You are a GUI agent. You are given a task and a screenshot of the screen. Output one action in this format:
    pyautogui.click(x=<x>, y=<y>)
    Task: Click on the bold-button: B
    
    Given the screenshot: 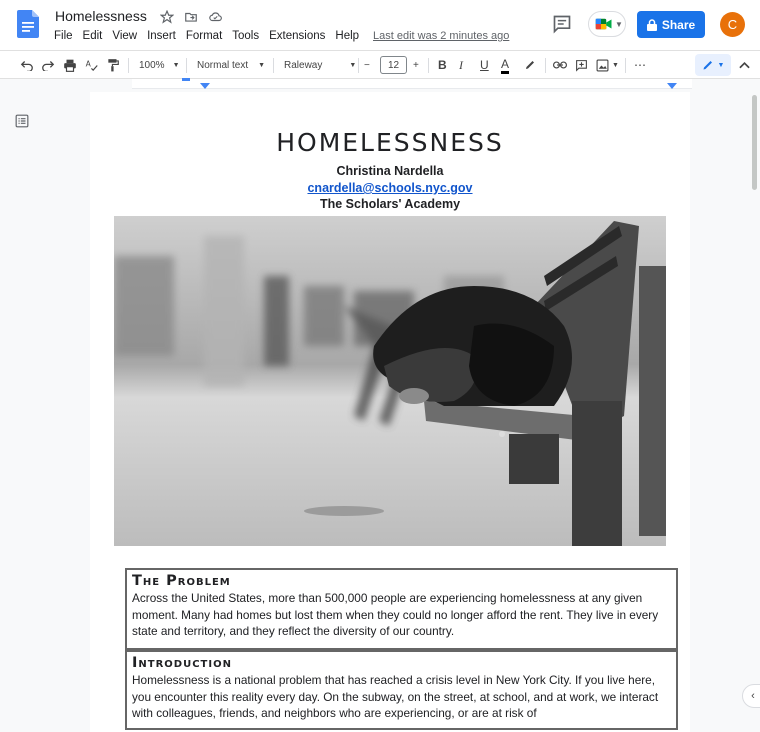 What is the action you would take?
    pyautogui.click(x=442, y=65)
    